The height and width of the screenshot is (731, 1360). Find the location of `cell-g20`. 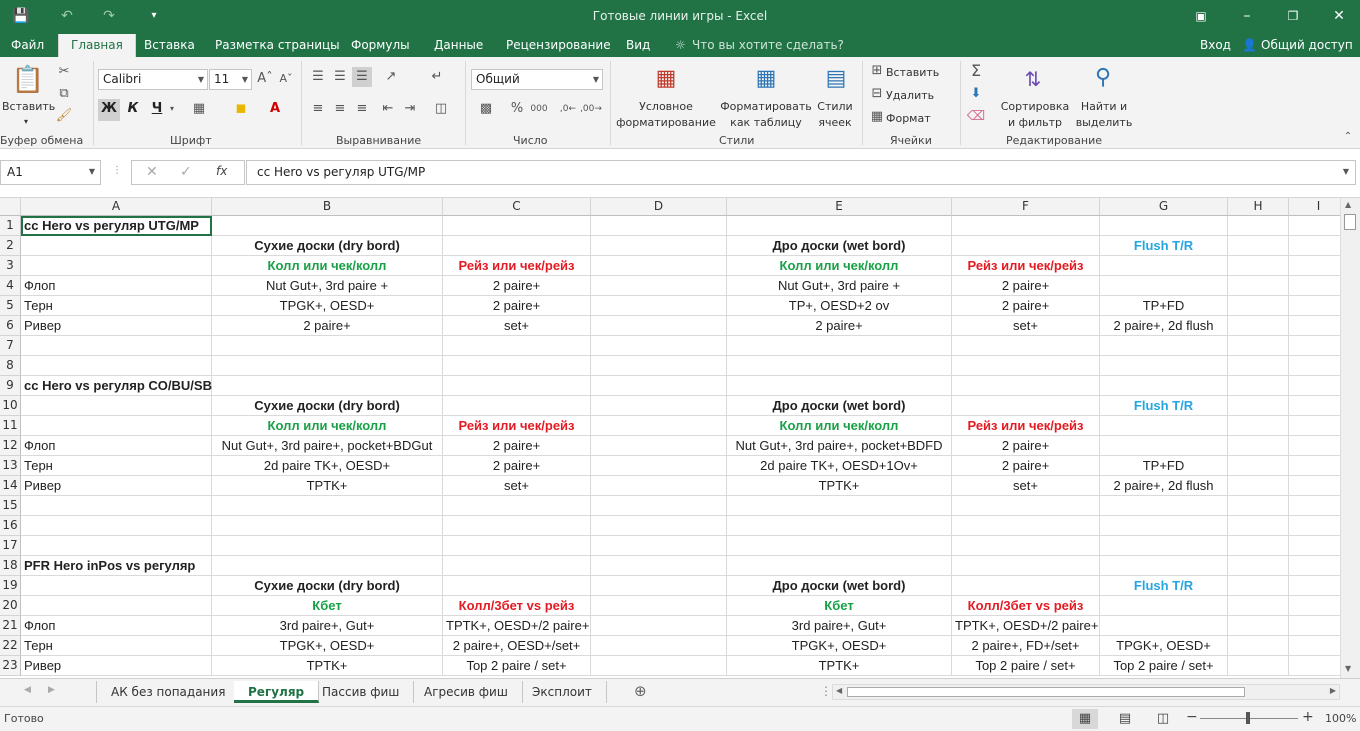

cell-g20 is located at coordinates (1164, 606).